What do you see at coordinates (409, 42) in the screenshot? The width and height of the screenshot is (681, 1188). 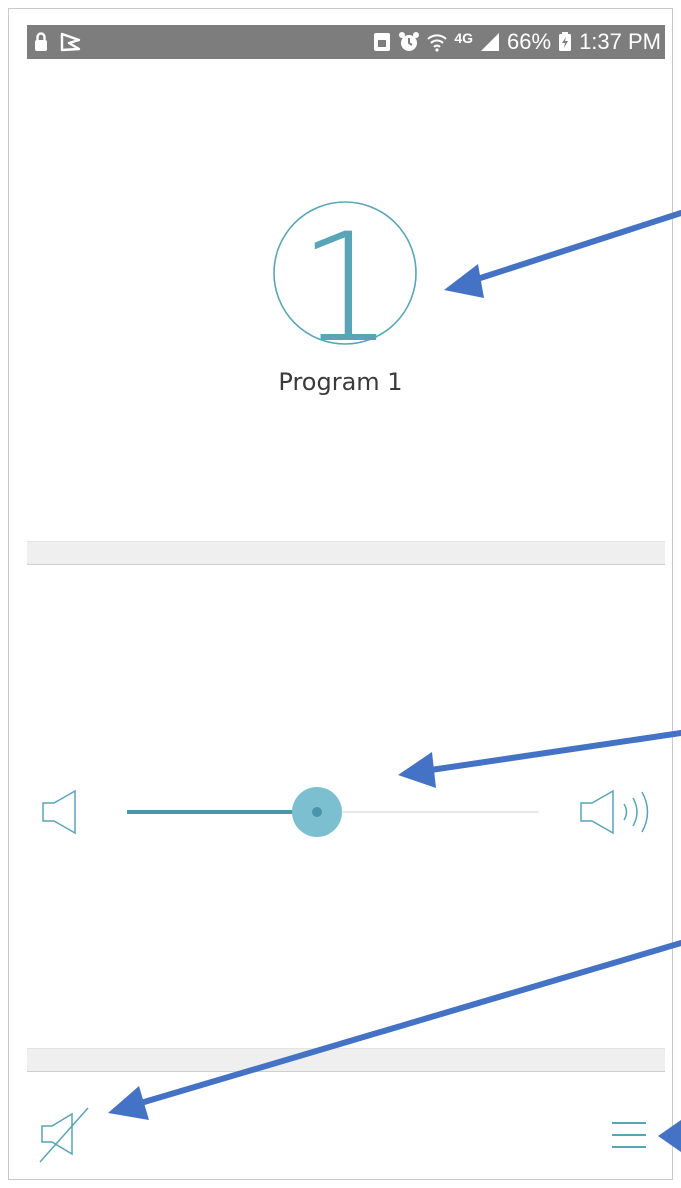 I see `alarm-icon` at bounding box center [409, 42].